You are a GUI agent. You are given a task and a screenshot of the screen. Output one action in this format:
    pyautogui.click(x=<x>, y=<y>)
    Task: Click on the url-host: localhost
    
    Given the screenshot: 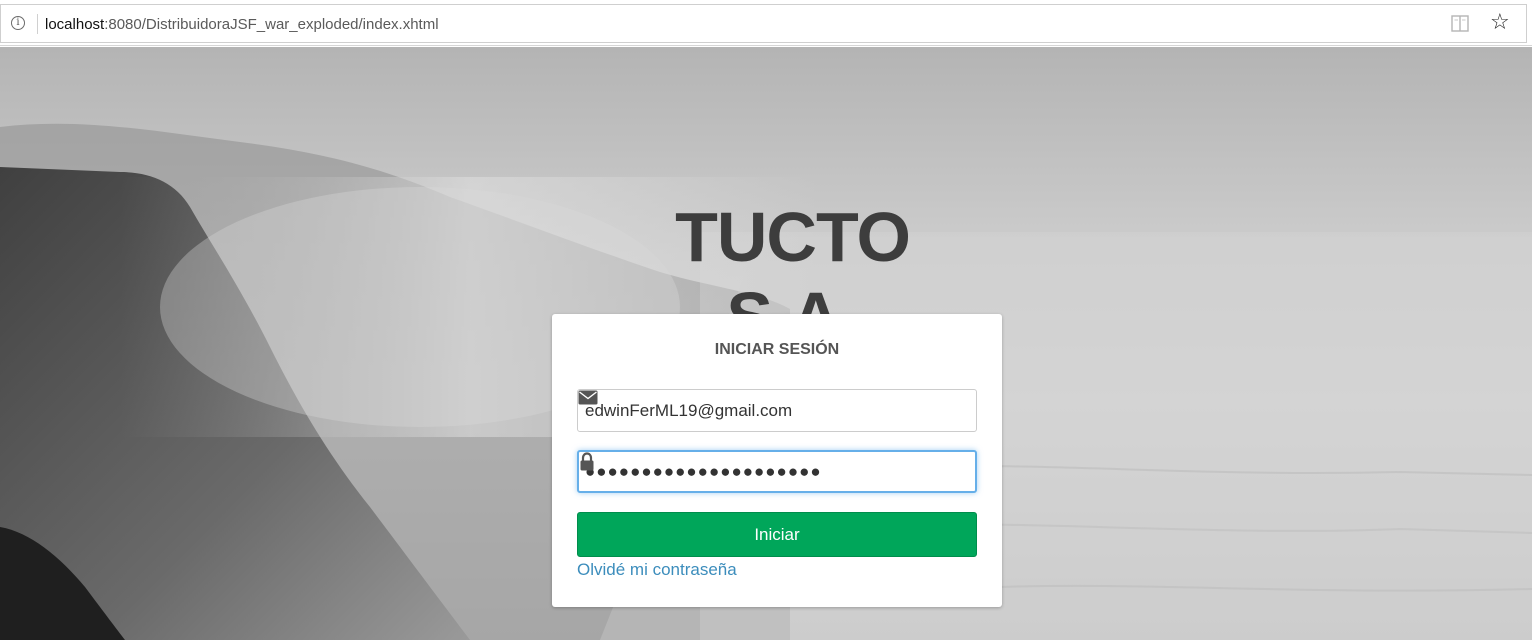 What is the action you would take?
    pyautogui.click(x=75, y=24)
    